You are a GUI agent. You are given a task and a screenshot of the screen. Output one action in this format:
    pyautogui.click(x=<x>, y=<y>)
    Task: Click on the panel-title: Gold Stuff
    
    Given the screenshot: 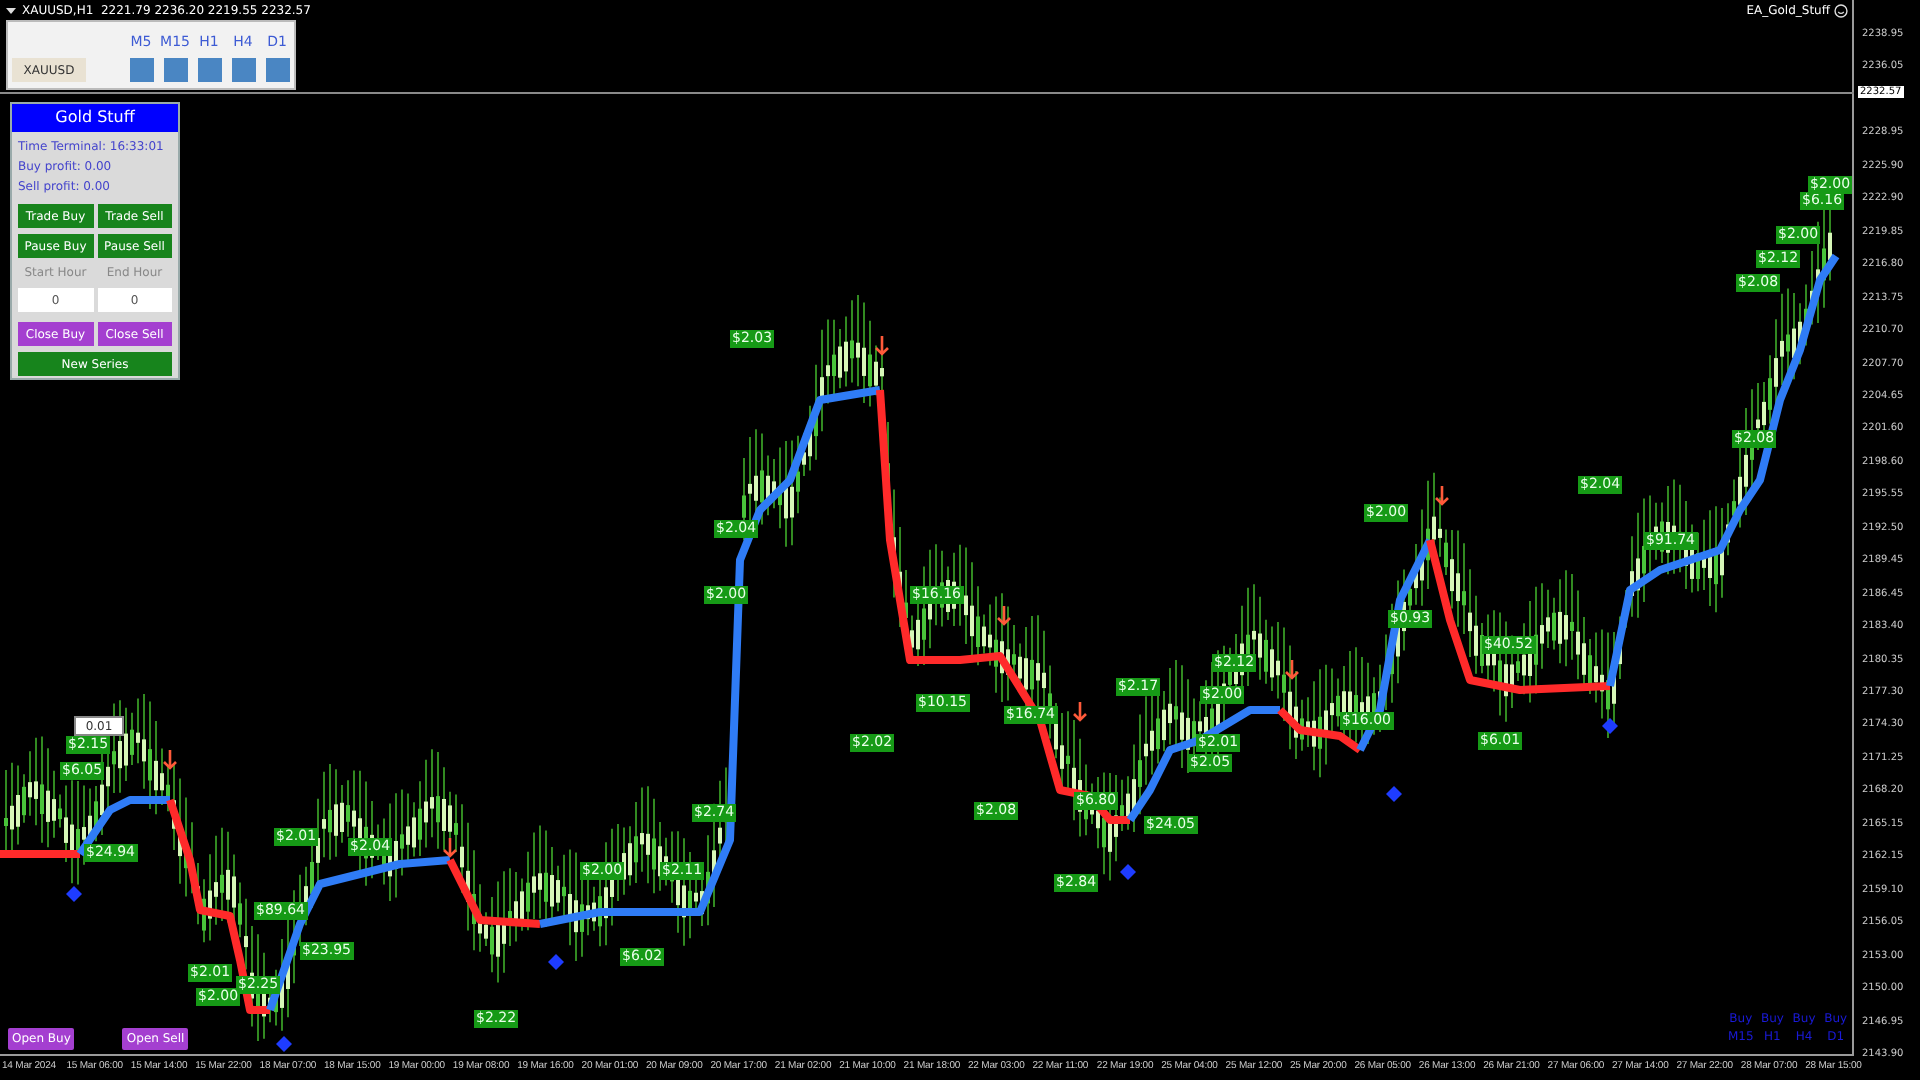 What is the action you would take?
    pyautogui.click(x=95, y=118)
    